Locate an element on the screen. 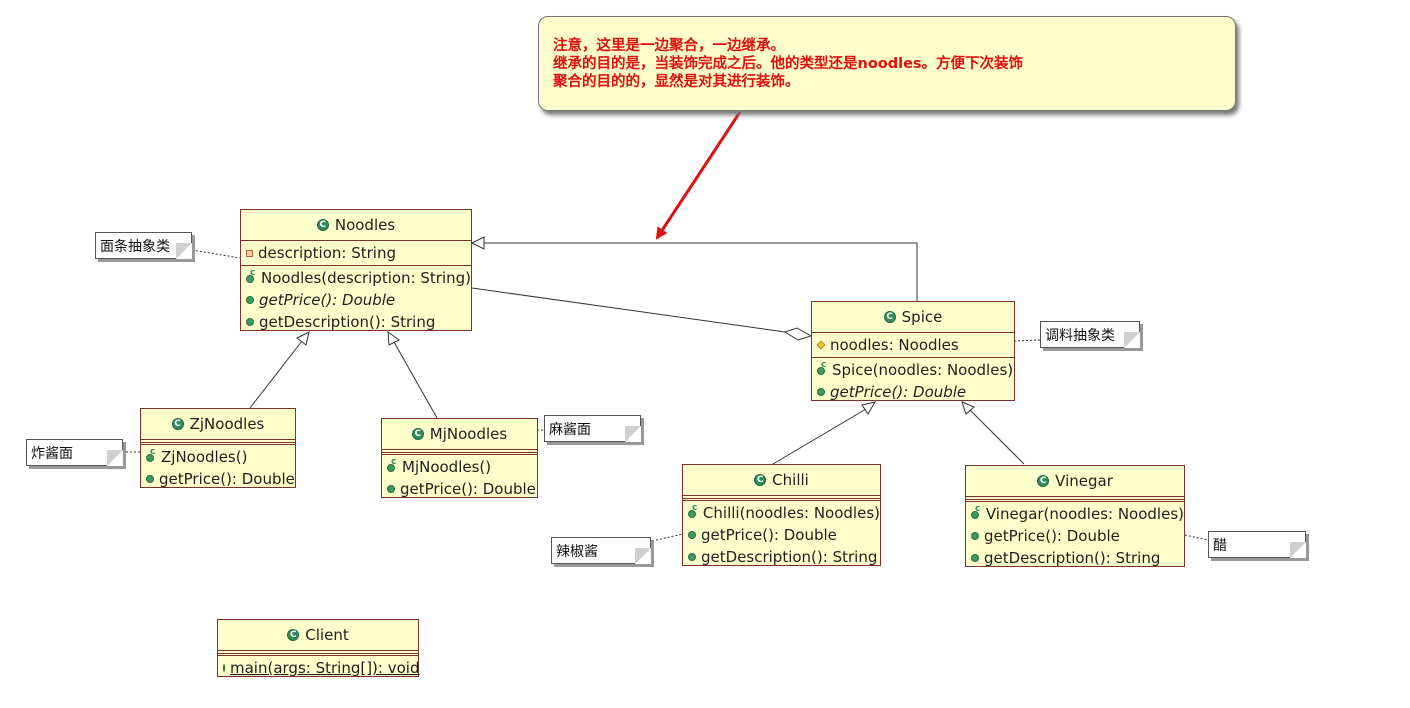 This screenshot has height=708, width=1410. method-row: c Noodles(description: String) is located at coordinates (356, 278).